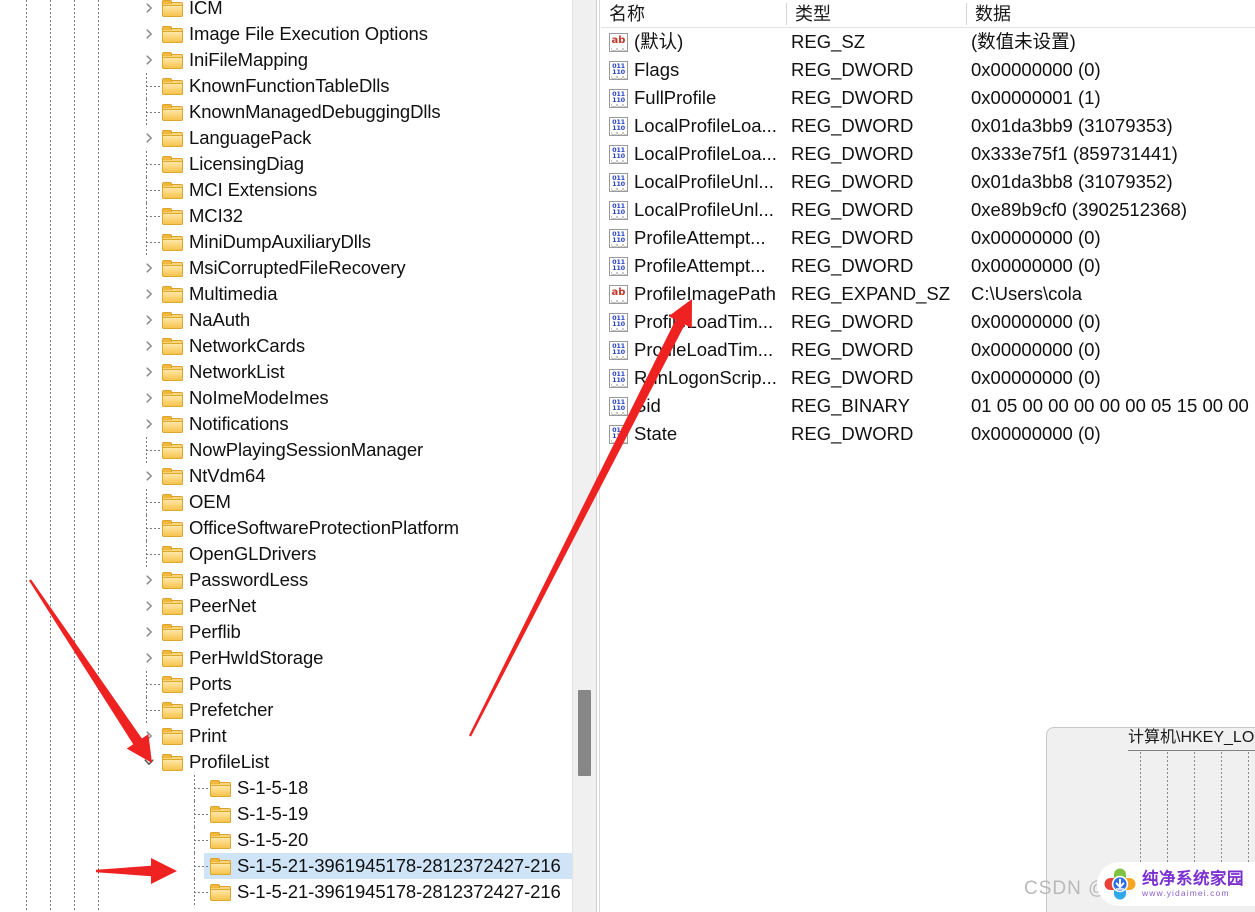 The height and width of the screenshot is (912, 1255). Describe the element at coordinates (399, 891) in the screenshot. I see `tree-item-label: S-1-5-21-3961945178-2812372427-216` at that location.